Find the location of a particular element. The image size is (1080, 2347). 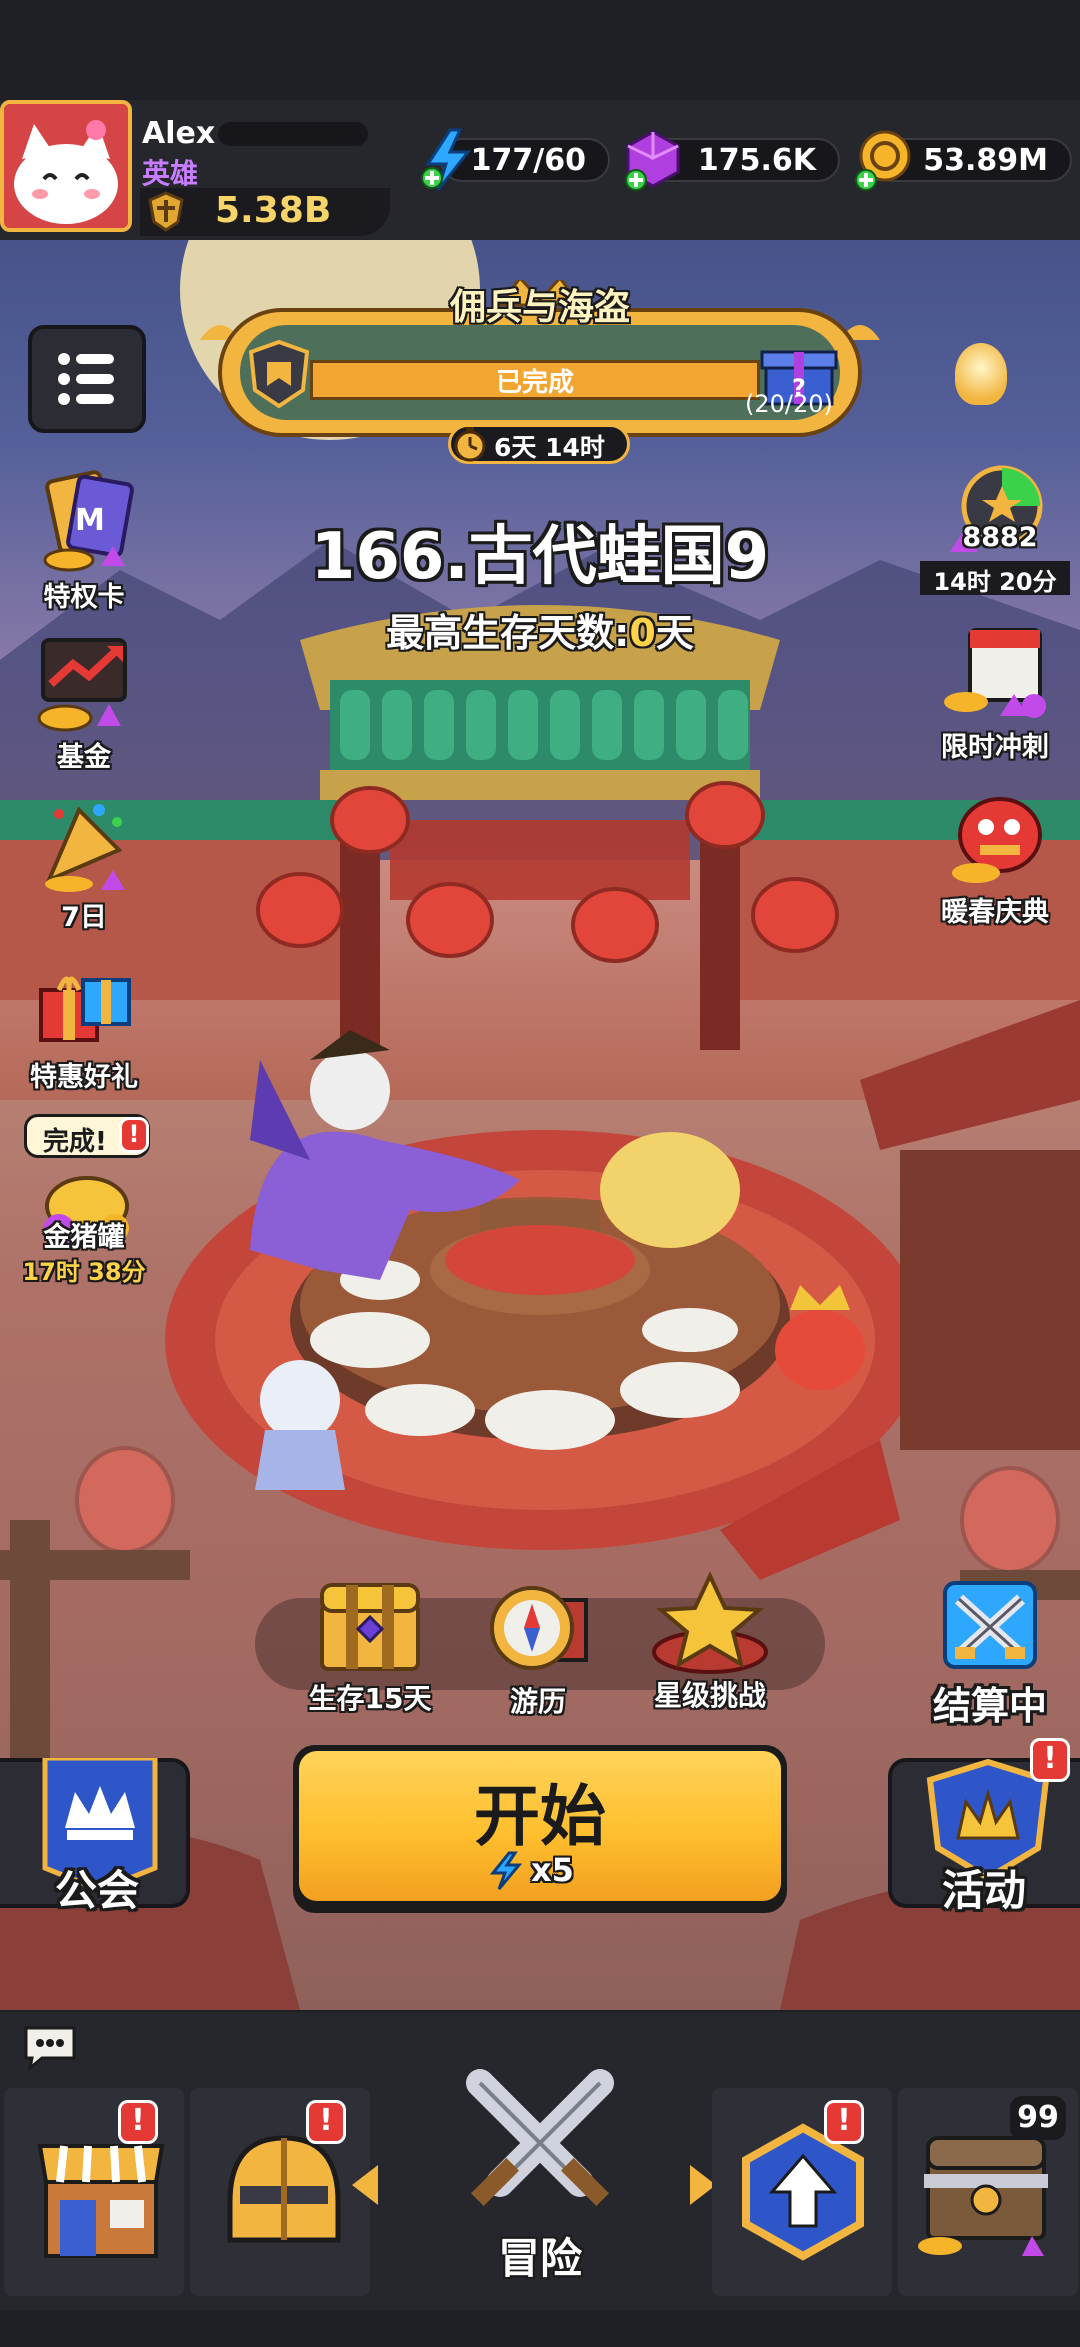

guild-button: 公会 is located at coordinates (95, 1836).